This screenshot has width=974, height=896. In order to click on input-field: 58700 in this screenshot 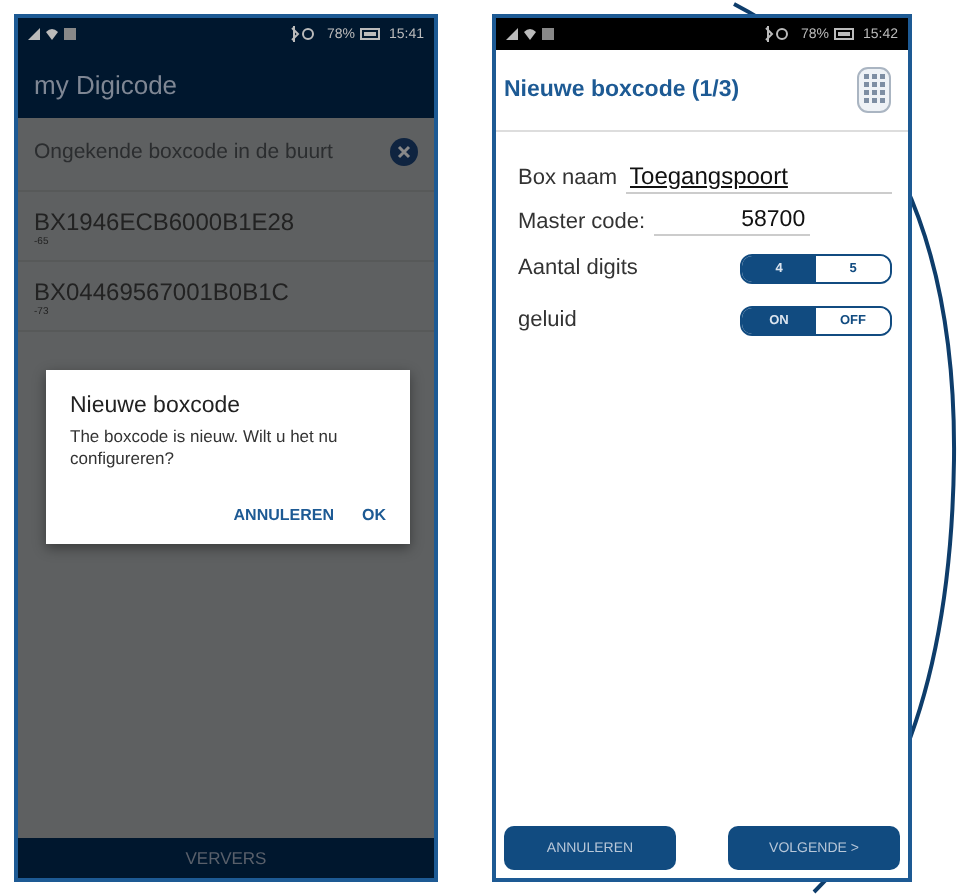, I will do `click(731, 221)`.